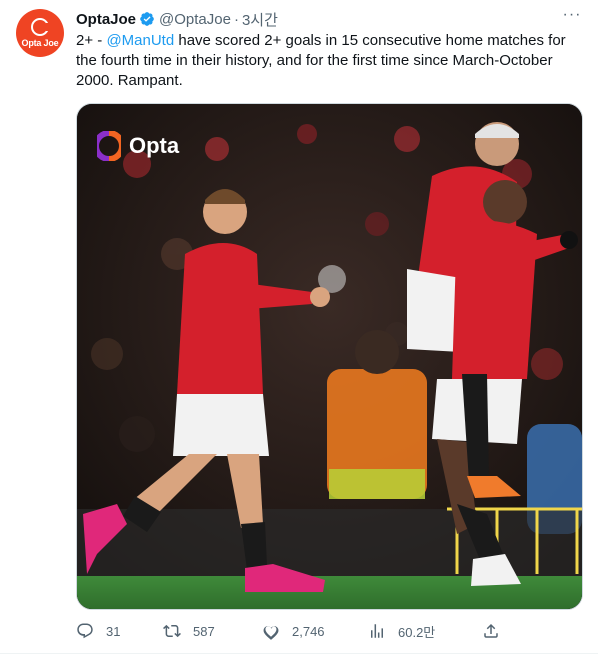 The image size is (598, 654). I want to click on tweet-header: OptaJoe @OptaJoe · 3시간, so click(177, 19).